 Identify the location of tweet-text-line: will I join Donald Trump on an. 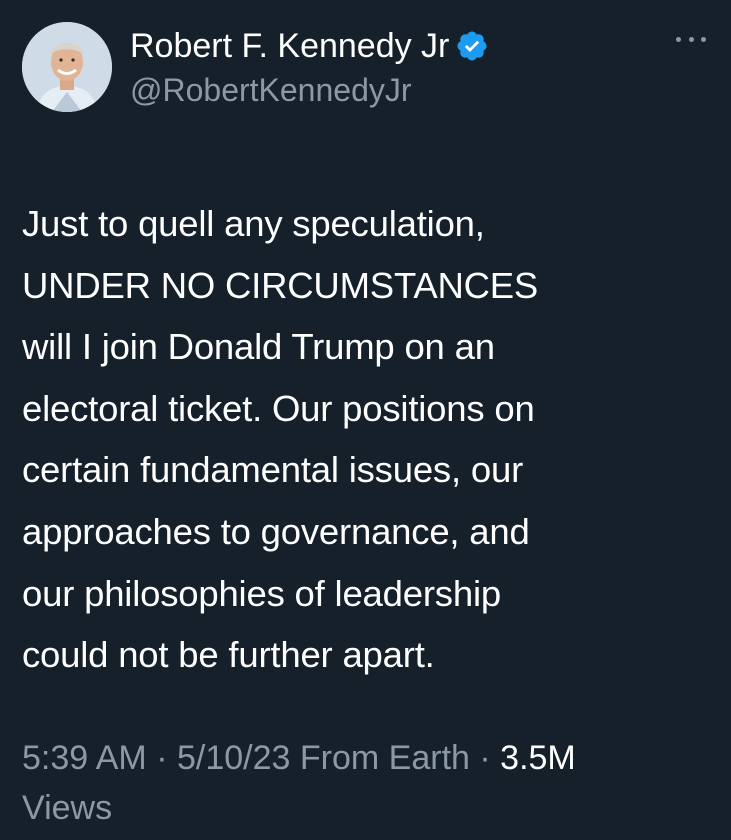
(258, 347).